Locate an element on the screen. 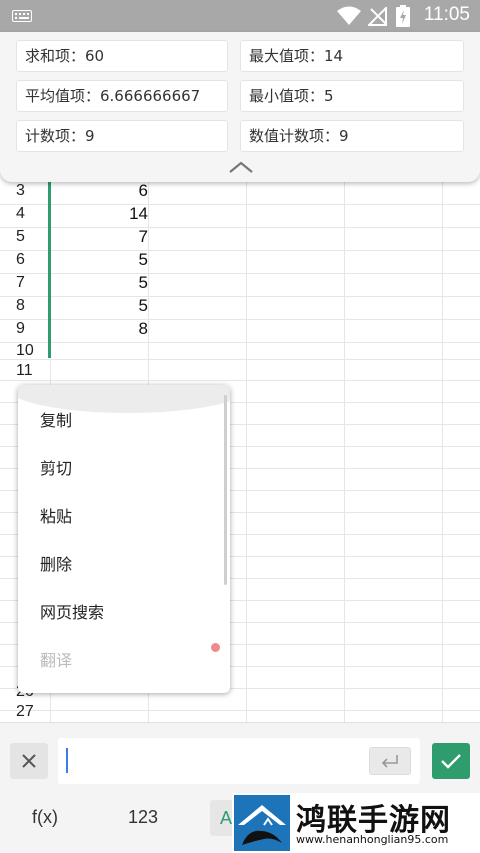  menu-item-delete: 删除 is located at coordinates (56, 563).